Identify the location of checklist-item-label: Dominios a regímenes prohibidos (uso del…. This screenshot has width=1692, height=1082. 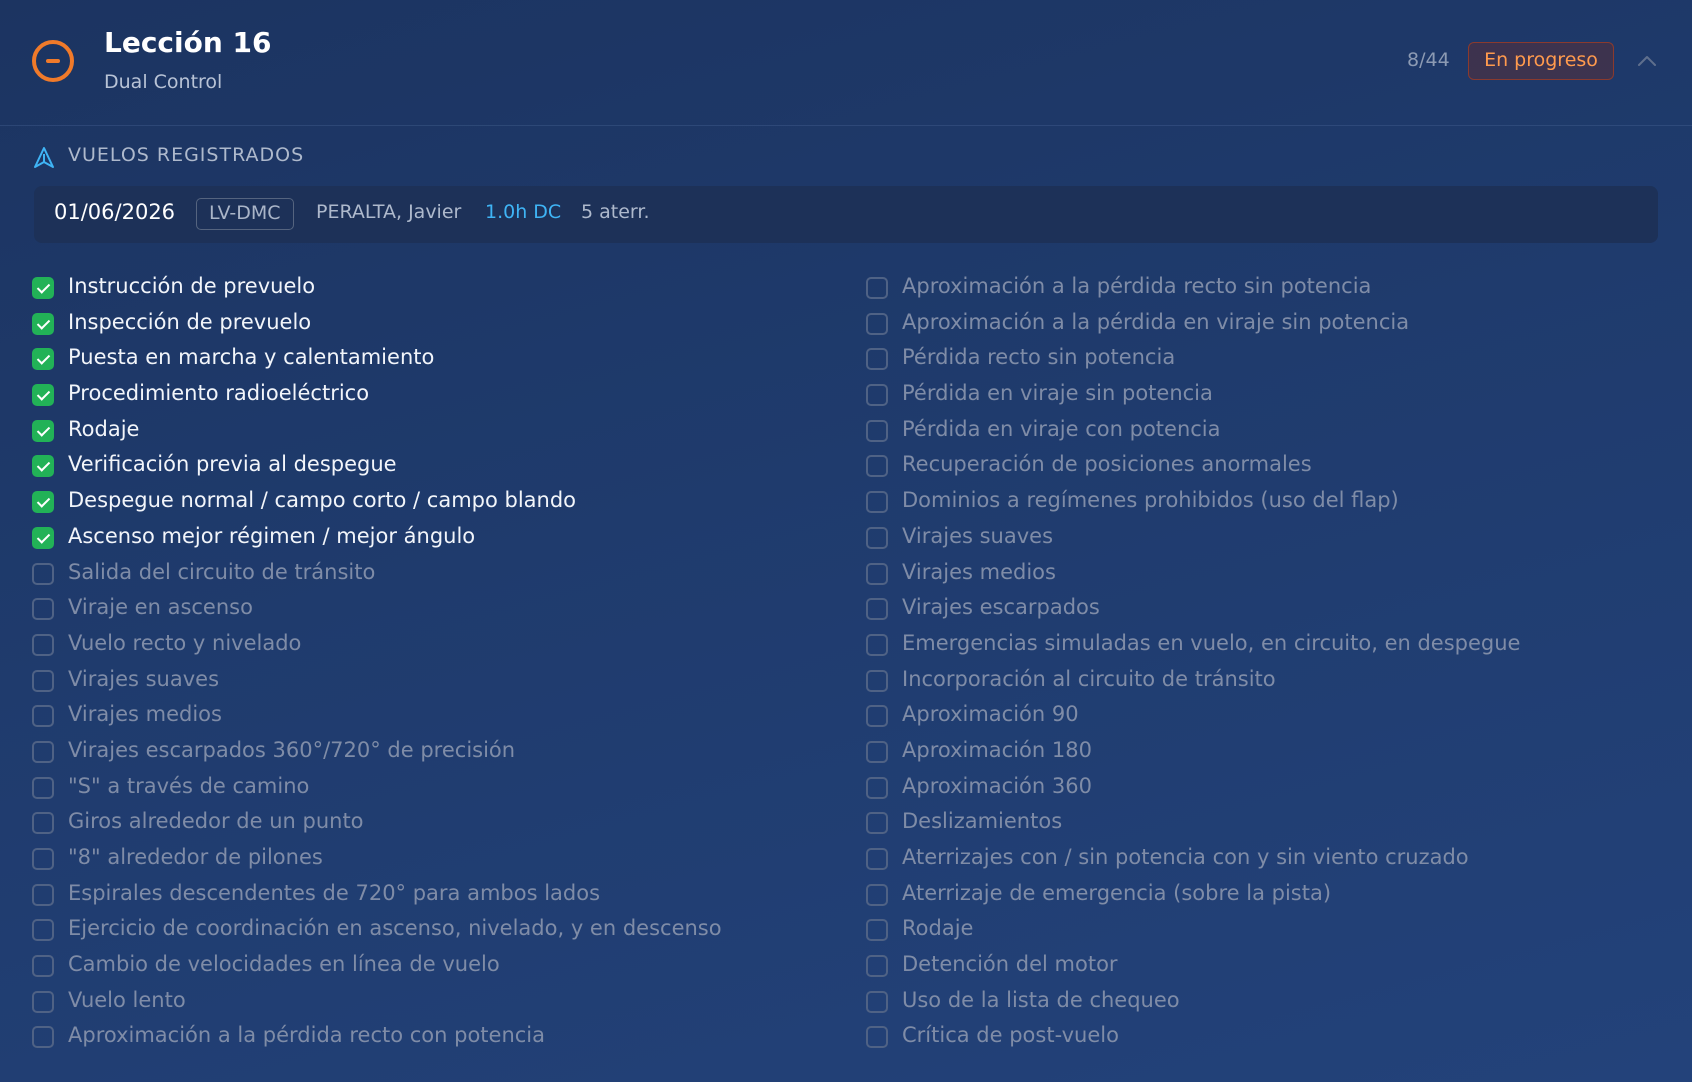
(1150, 500).